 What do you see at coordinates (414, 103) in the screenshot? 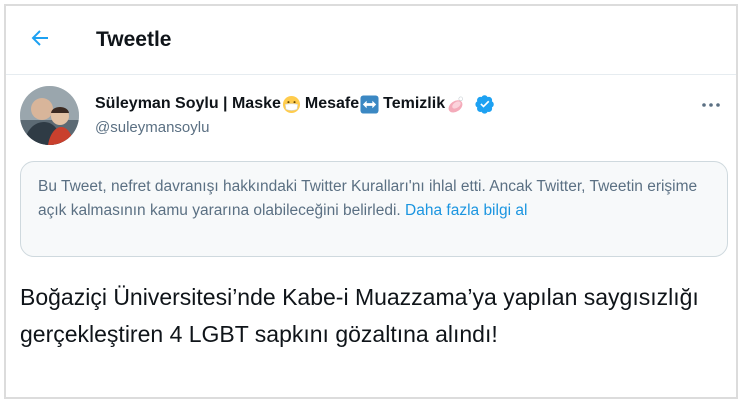
I see `author-name-part3: Temizlik` at bounding box center [414, 103].